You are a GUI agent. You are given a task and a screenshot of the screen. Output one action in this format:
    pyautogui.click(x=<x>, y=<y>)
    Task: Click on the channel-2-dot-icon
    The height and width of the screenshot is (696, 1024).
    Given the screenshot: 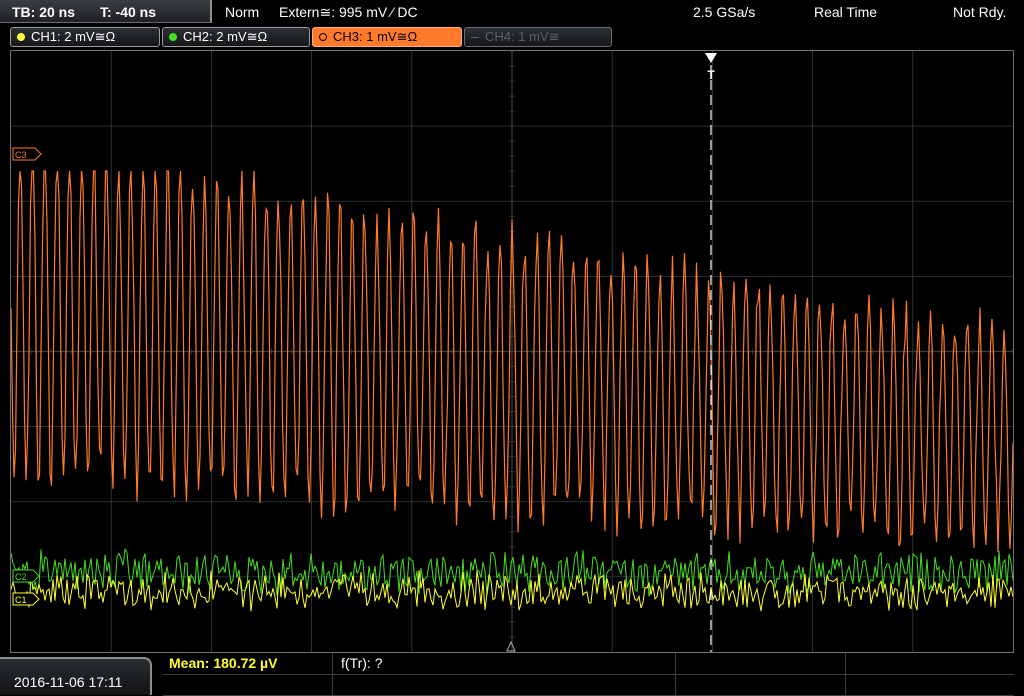 What is the action you would take?
    pyautogui.click(x=173, y=37)
    